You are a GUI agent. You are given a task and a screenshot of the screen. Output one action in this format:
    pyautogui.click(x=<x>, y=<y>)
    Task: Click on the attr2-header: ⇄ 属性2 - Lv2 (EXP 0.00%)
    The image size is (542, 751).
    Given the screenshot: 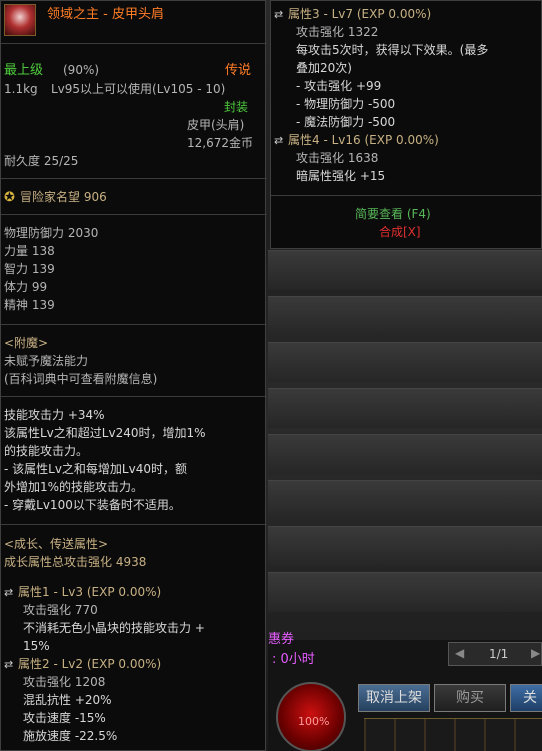 What is the action you would take?
    pyautogui.click(x=82, y=664)
    